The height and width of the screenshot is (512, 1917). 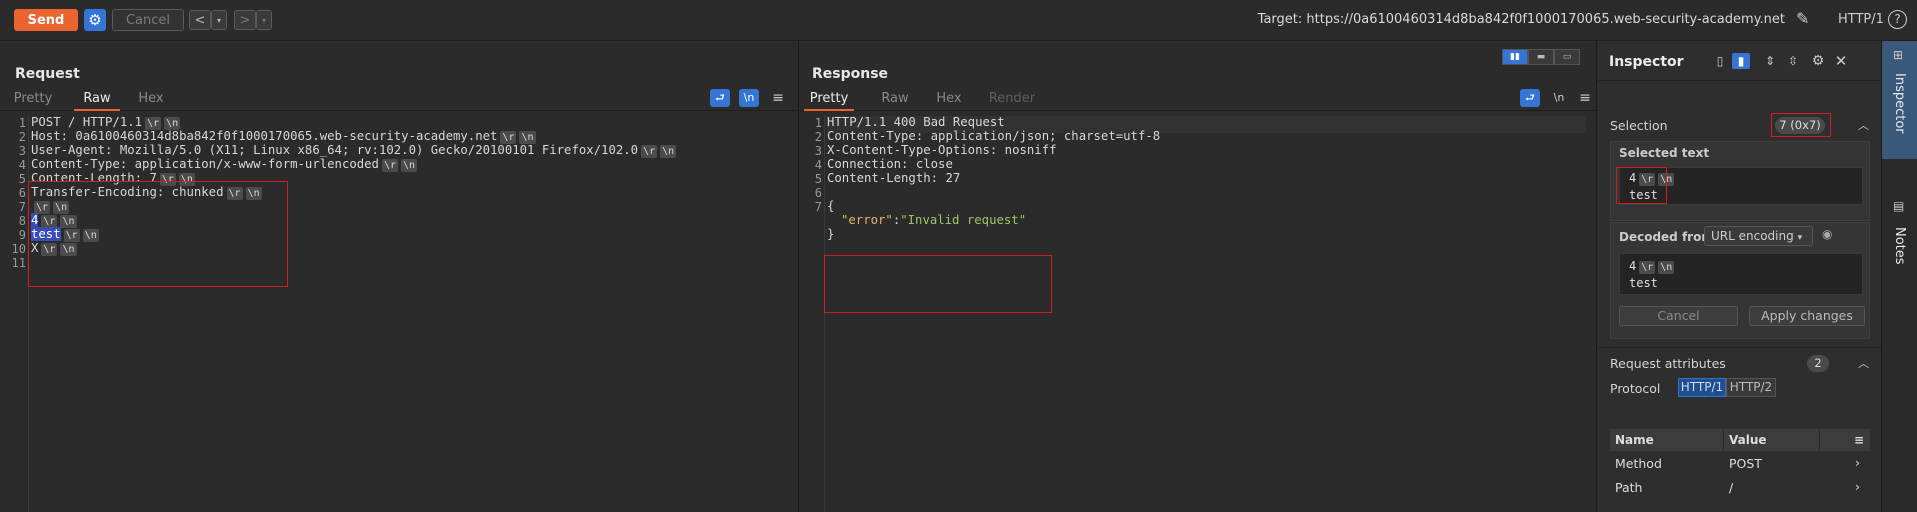 I want to click on request-tabs: Pretty Raw Hex, so click(x=399, y=99).